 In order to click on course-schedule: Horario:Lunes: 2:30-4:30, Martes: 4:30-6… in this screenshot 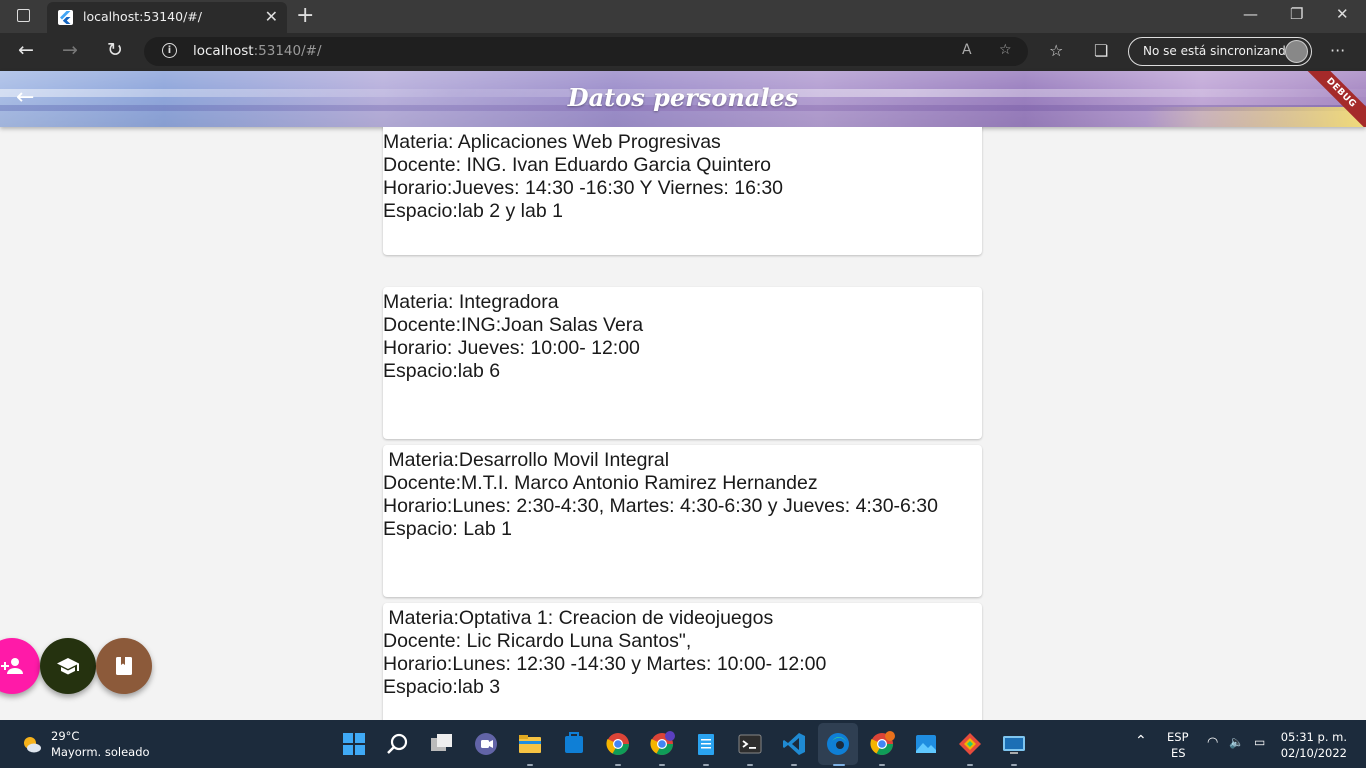, I will do `click(660, 506)`.